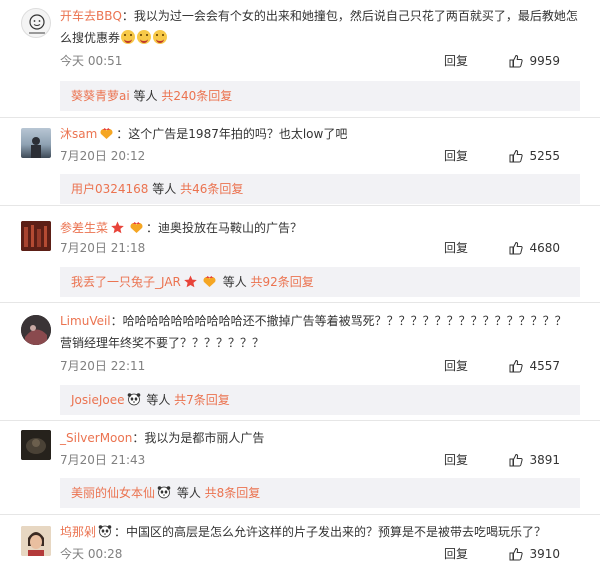 The width and height of the screenshot is (600, 573). What do you see at coordinates (91, 61) in the screenshot?
I see `comment-time: 今天 00:51` at bounding box center [91, 61].